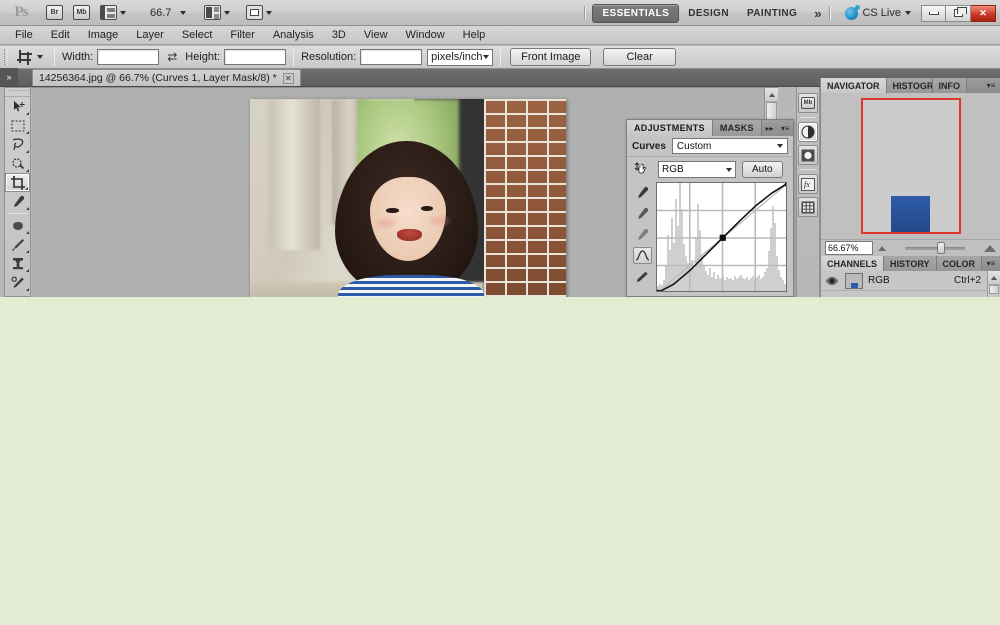 The image size is (1000, 625). What do you see at coordinates (255, 57) in the screenshot?
I see `crop-height-input` at bounding box center [255, 57].